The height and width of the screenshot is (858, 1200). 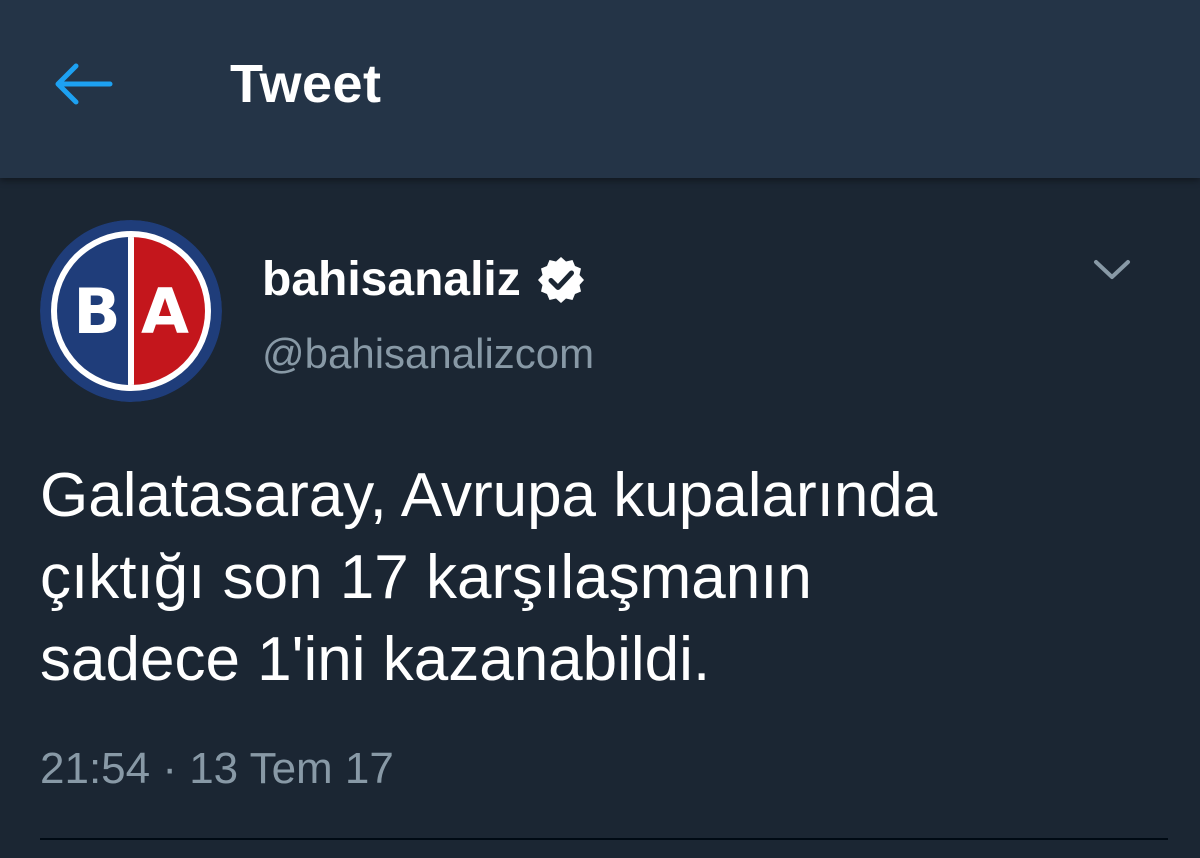 I want to click on author-handle: @bahisanalizcom, so click(x=428, y=354).